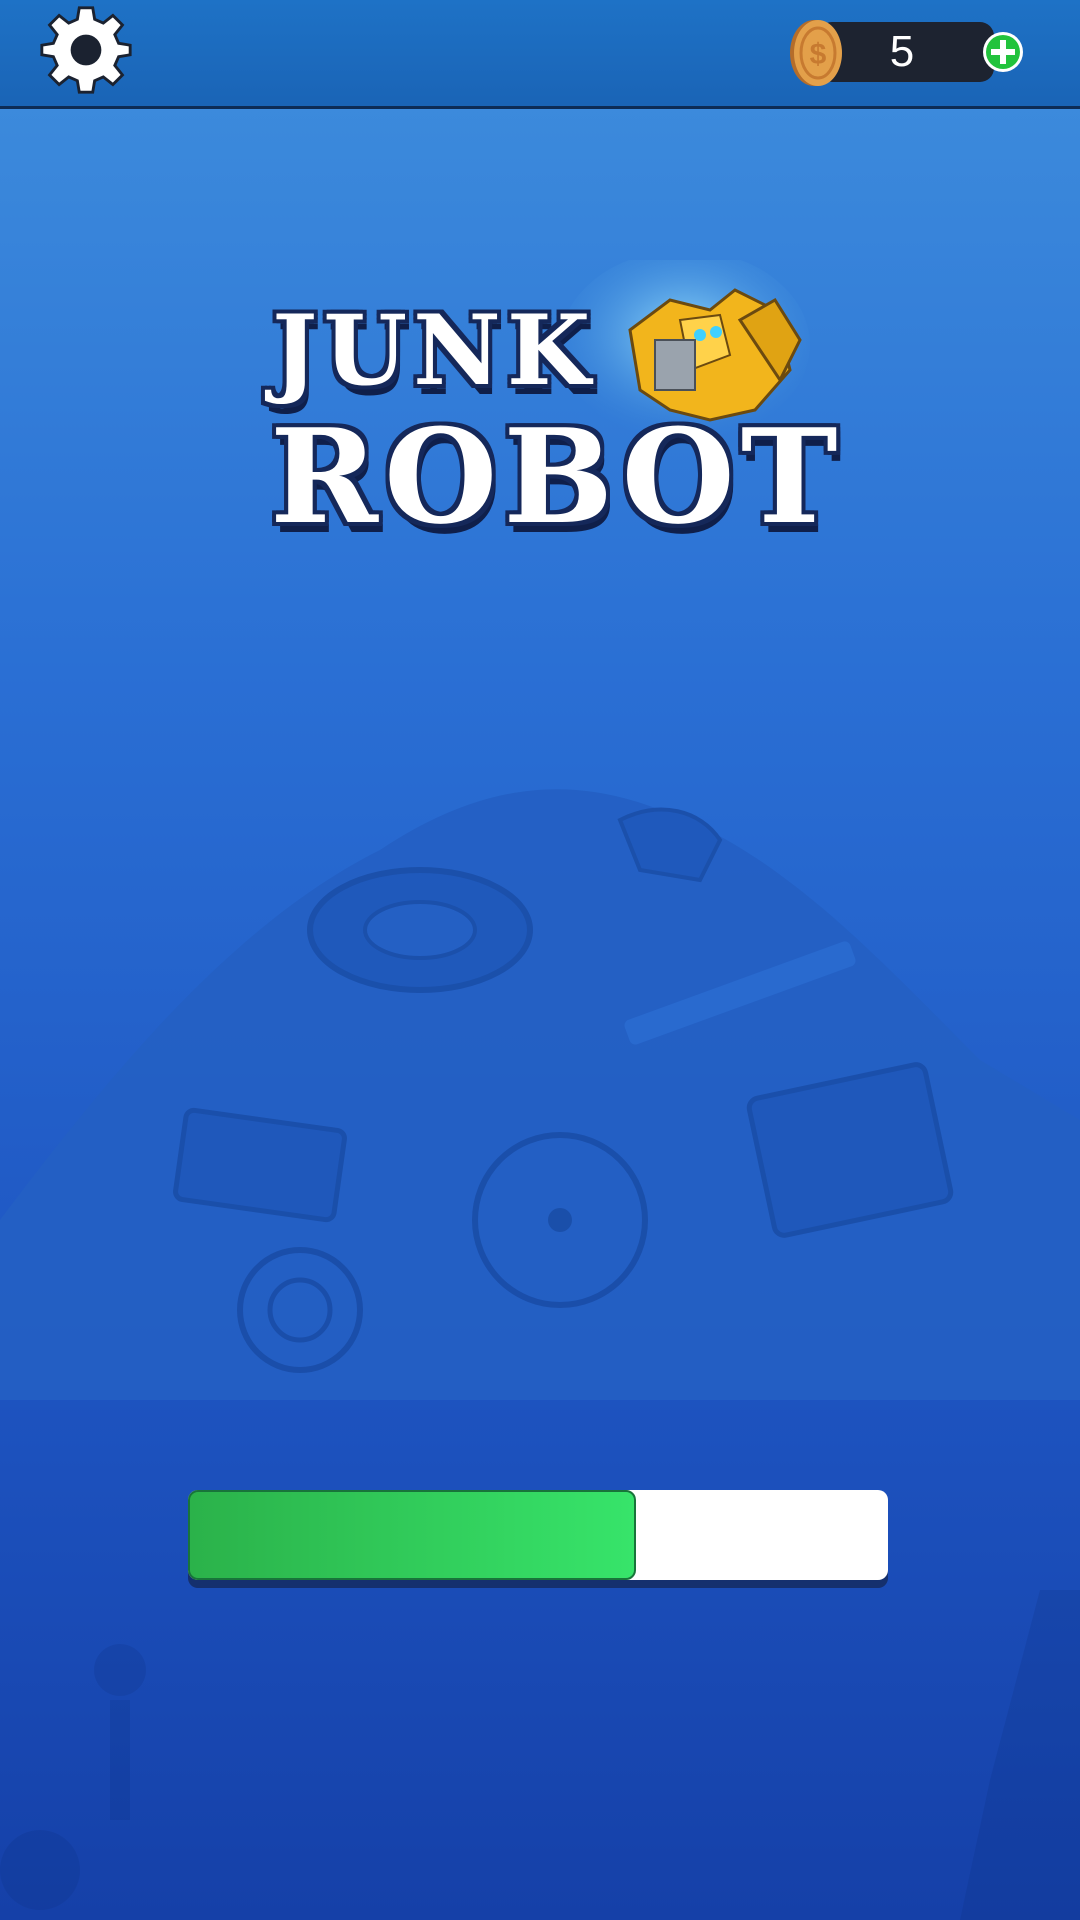 This screenshot has width=1080, height=1920. I want to click on loading-progress-bar, so click(538, 1535).